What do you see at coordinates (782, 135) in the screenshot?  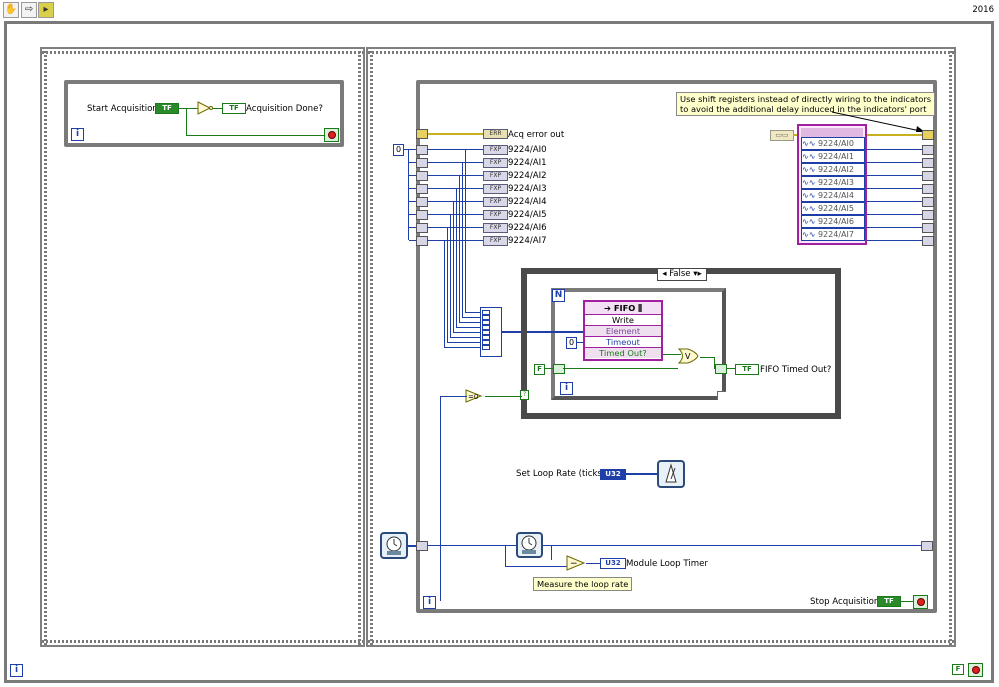 I see `error-cluster-constant: ▭▭` at bounding box center [782, 135].